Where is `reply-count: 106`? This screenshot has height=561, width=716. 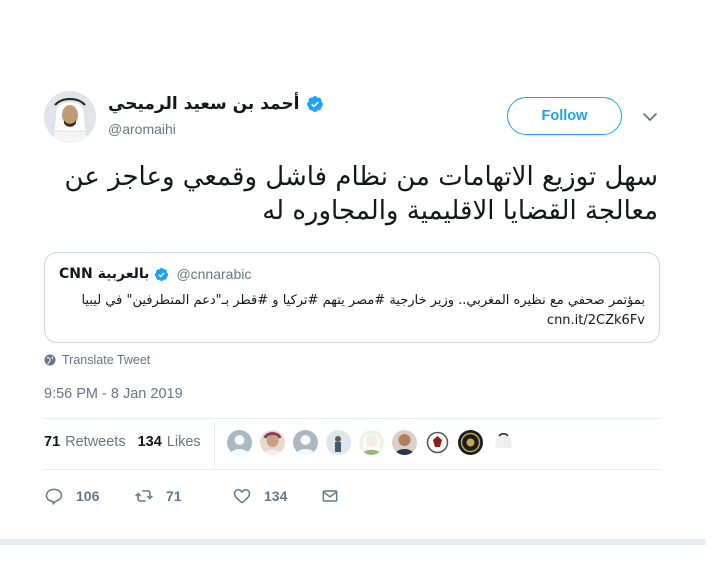
reply-count: 106 is located at coordinates (88, 496).